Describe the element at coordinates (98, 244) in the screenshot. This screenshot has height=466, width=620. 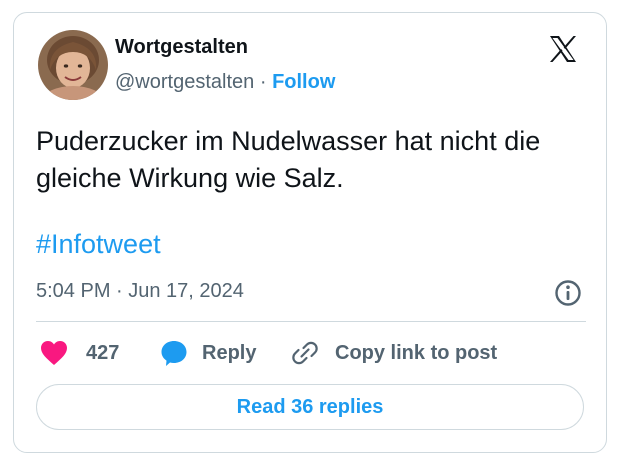
I see `hashtag-link: #Infotweet` at that location.